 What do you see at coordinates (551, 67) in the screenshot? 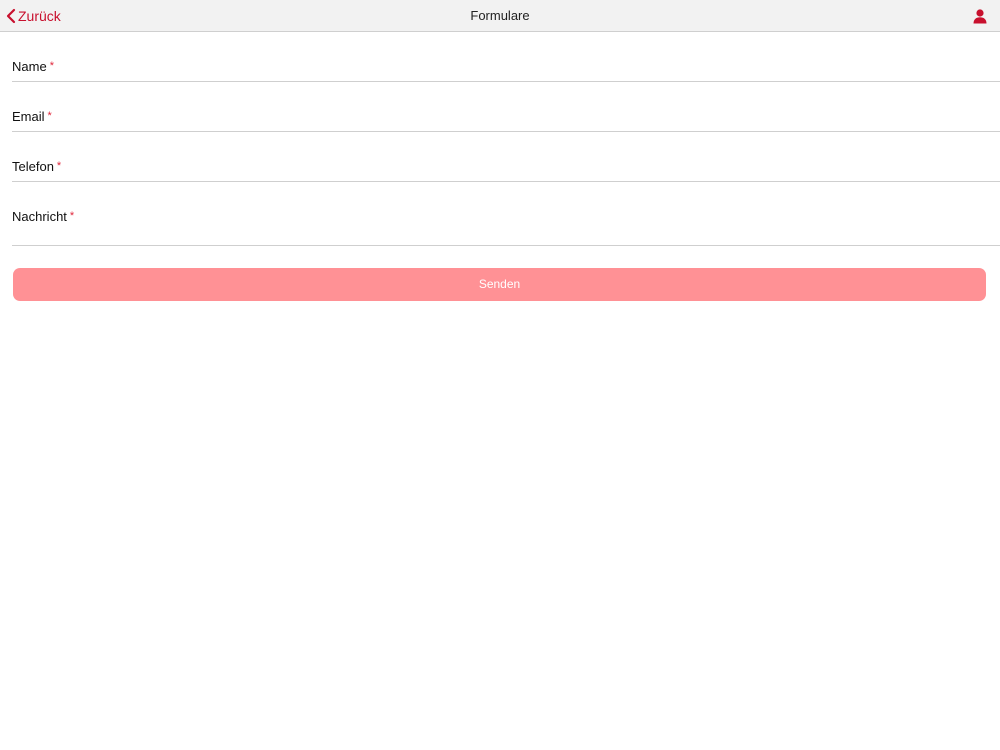
I see `name-input` at bounding box center [551, 67].